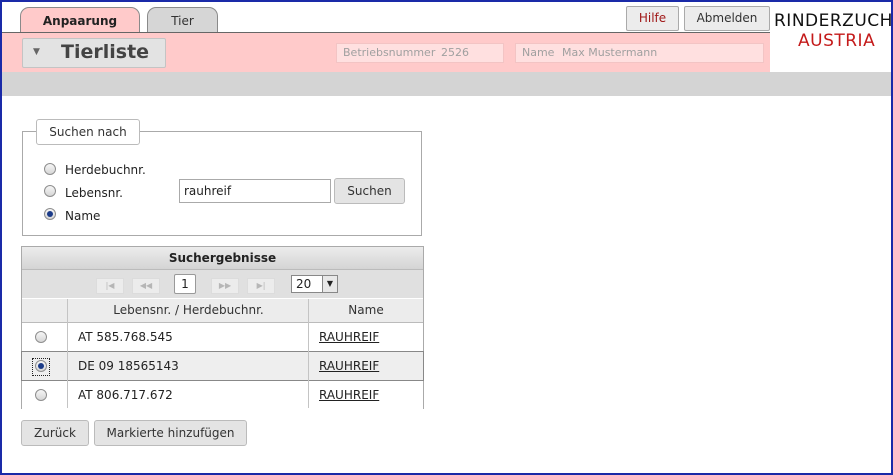 The image size is (893, 475). What do you see at coordinates (222, 366) in the screenshot?
I see `table-row-selected: DE 09 18565143 RAUHREIF` at bounding box center [222, 366].